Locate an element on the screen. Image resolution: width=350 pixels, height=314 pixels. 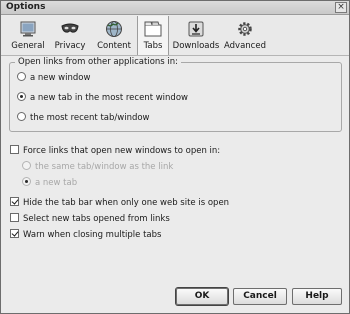
radio-force-new-tab: a new tab is located at coordinates (49, 182).